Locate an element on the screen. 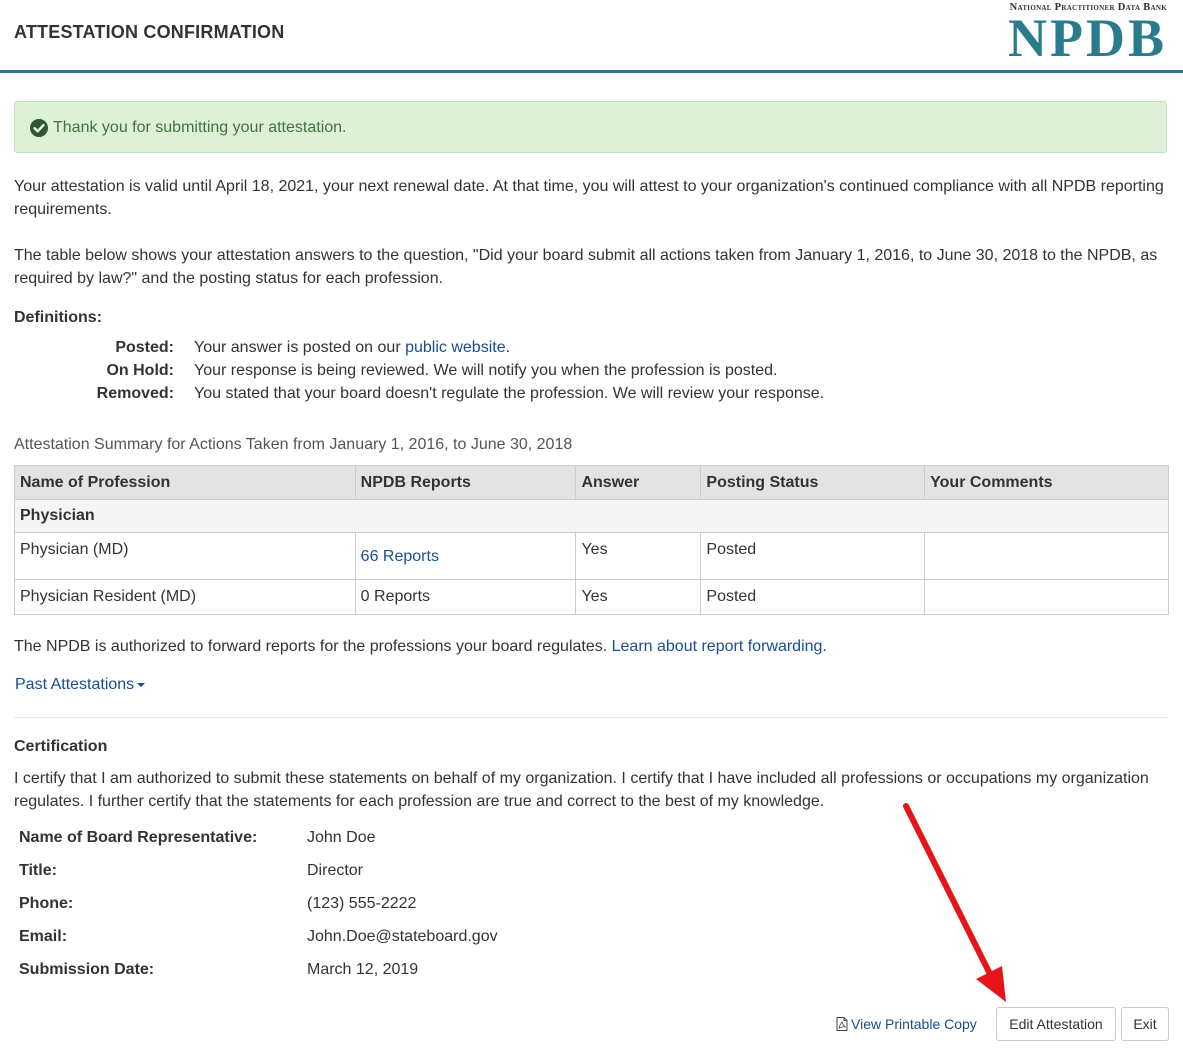  submission-date-label: Submission Date: is located at coordinates (87, 969).